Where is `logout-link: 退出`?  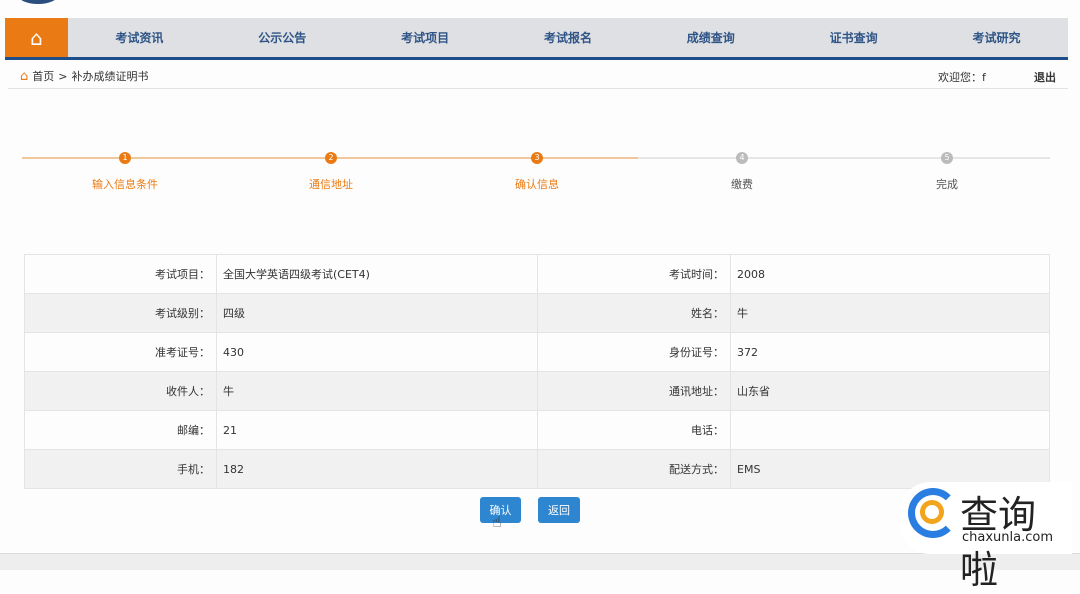 logout-link: 退出 is located at coordinates (1045, 77).